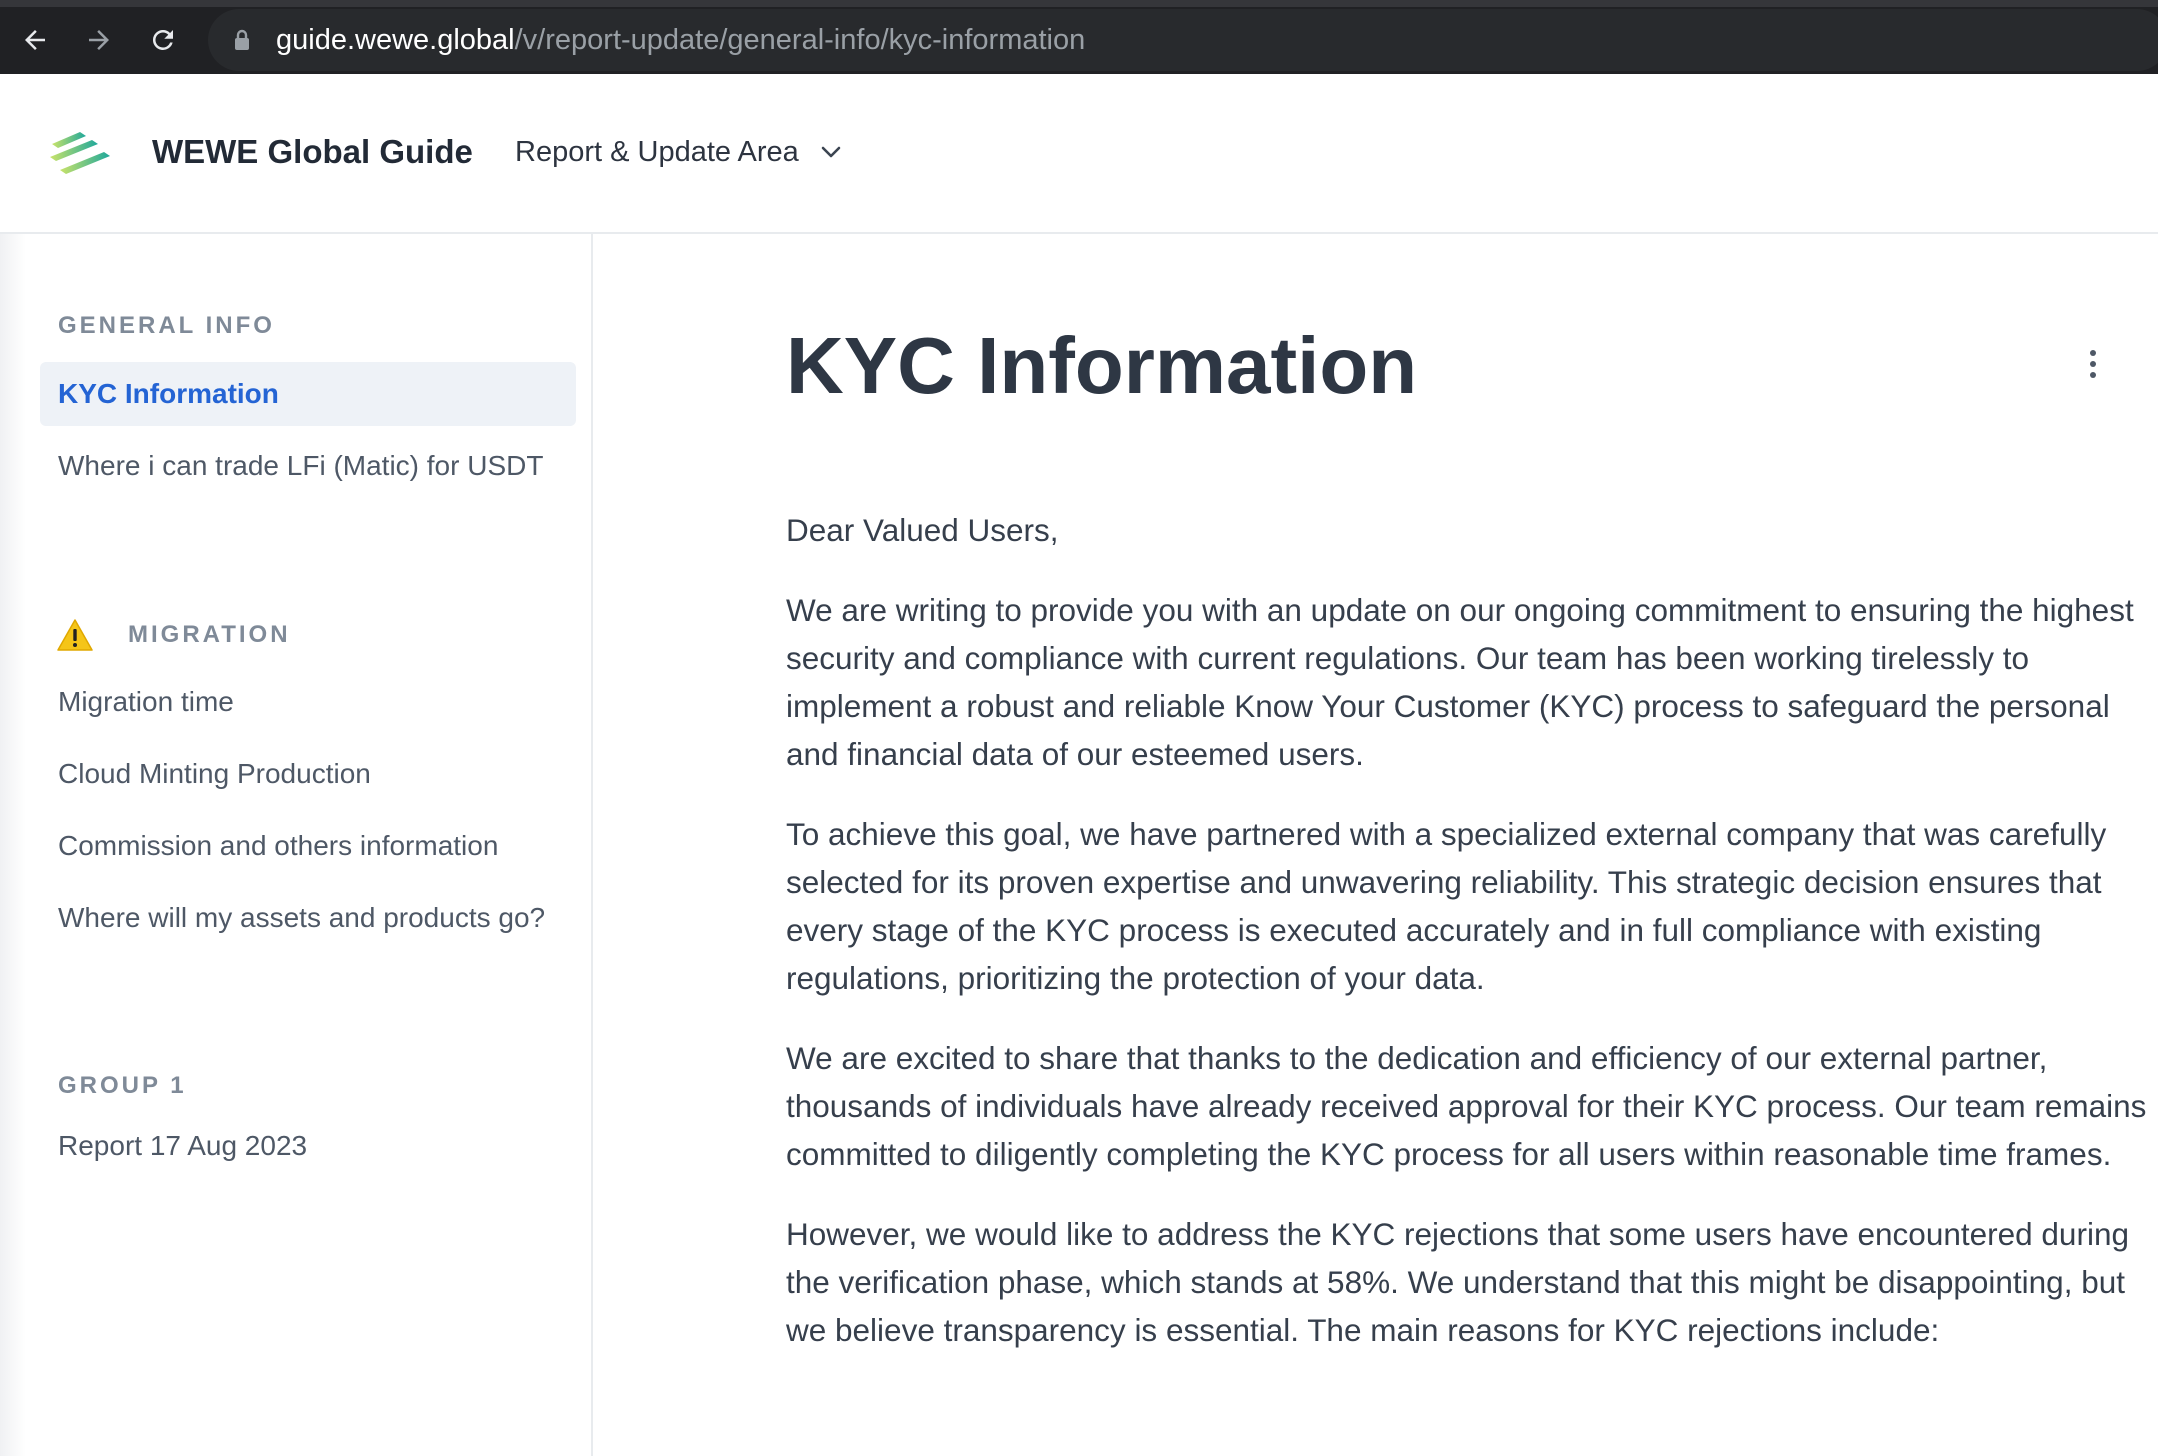 The width and height of the screenshot is (2158, 1456). I want to click on sidebar-item-trade-lfi: Where i can trade LFi (Matic) for USDT, so click(313, 466).